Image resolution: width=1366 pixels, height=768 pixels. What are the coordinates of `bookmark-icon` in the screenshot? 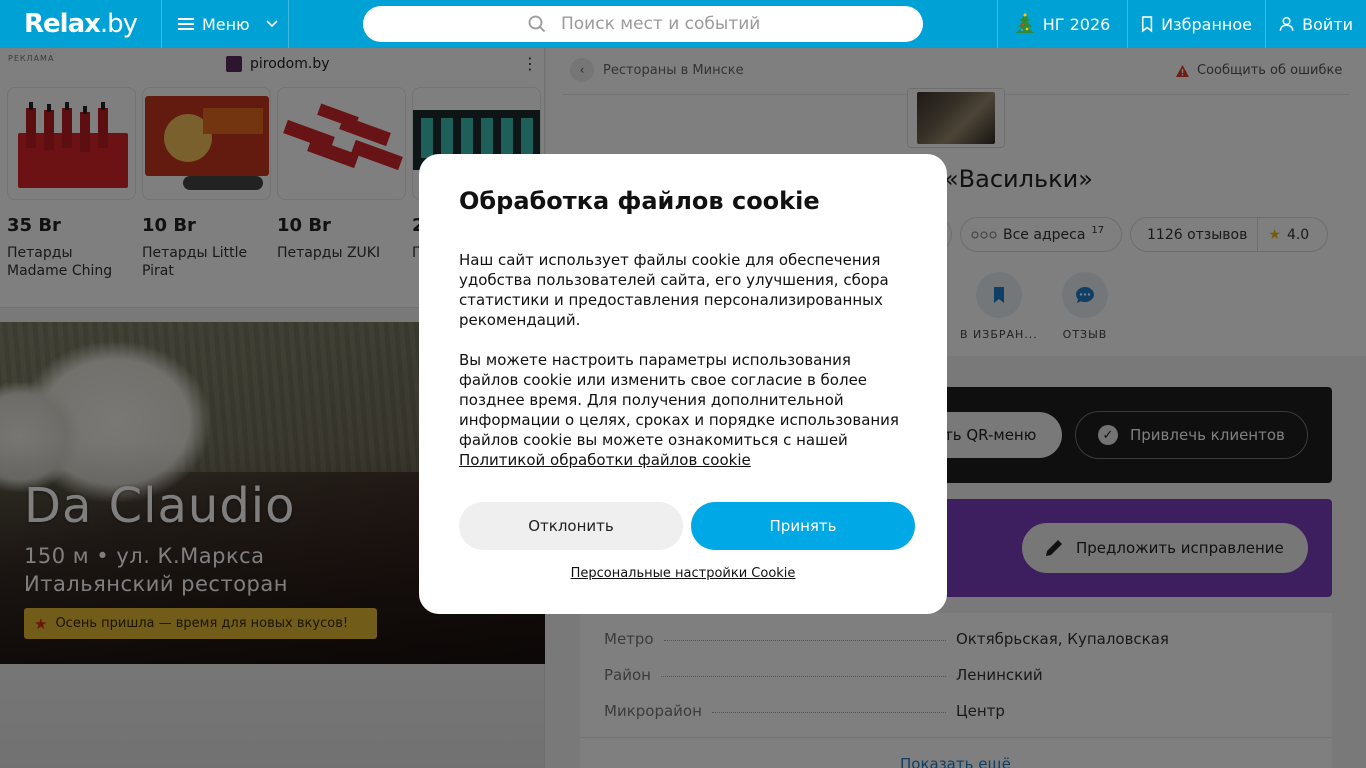 It's located at (1147, 24).